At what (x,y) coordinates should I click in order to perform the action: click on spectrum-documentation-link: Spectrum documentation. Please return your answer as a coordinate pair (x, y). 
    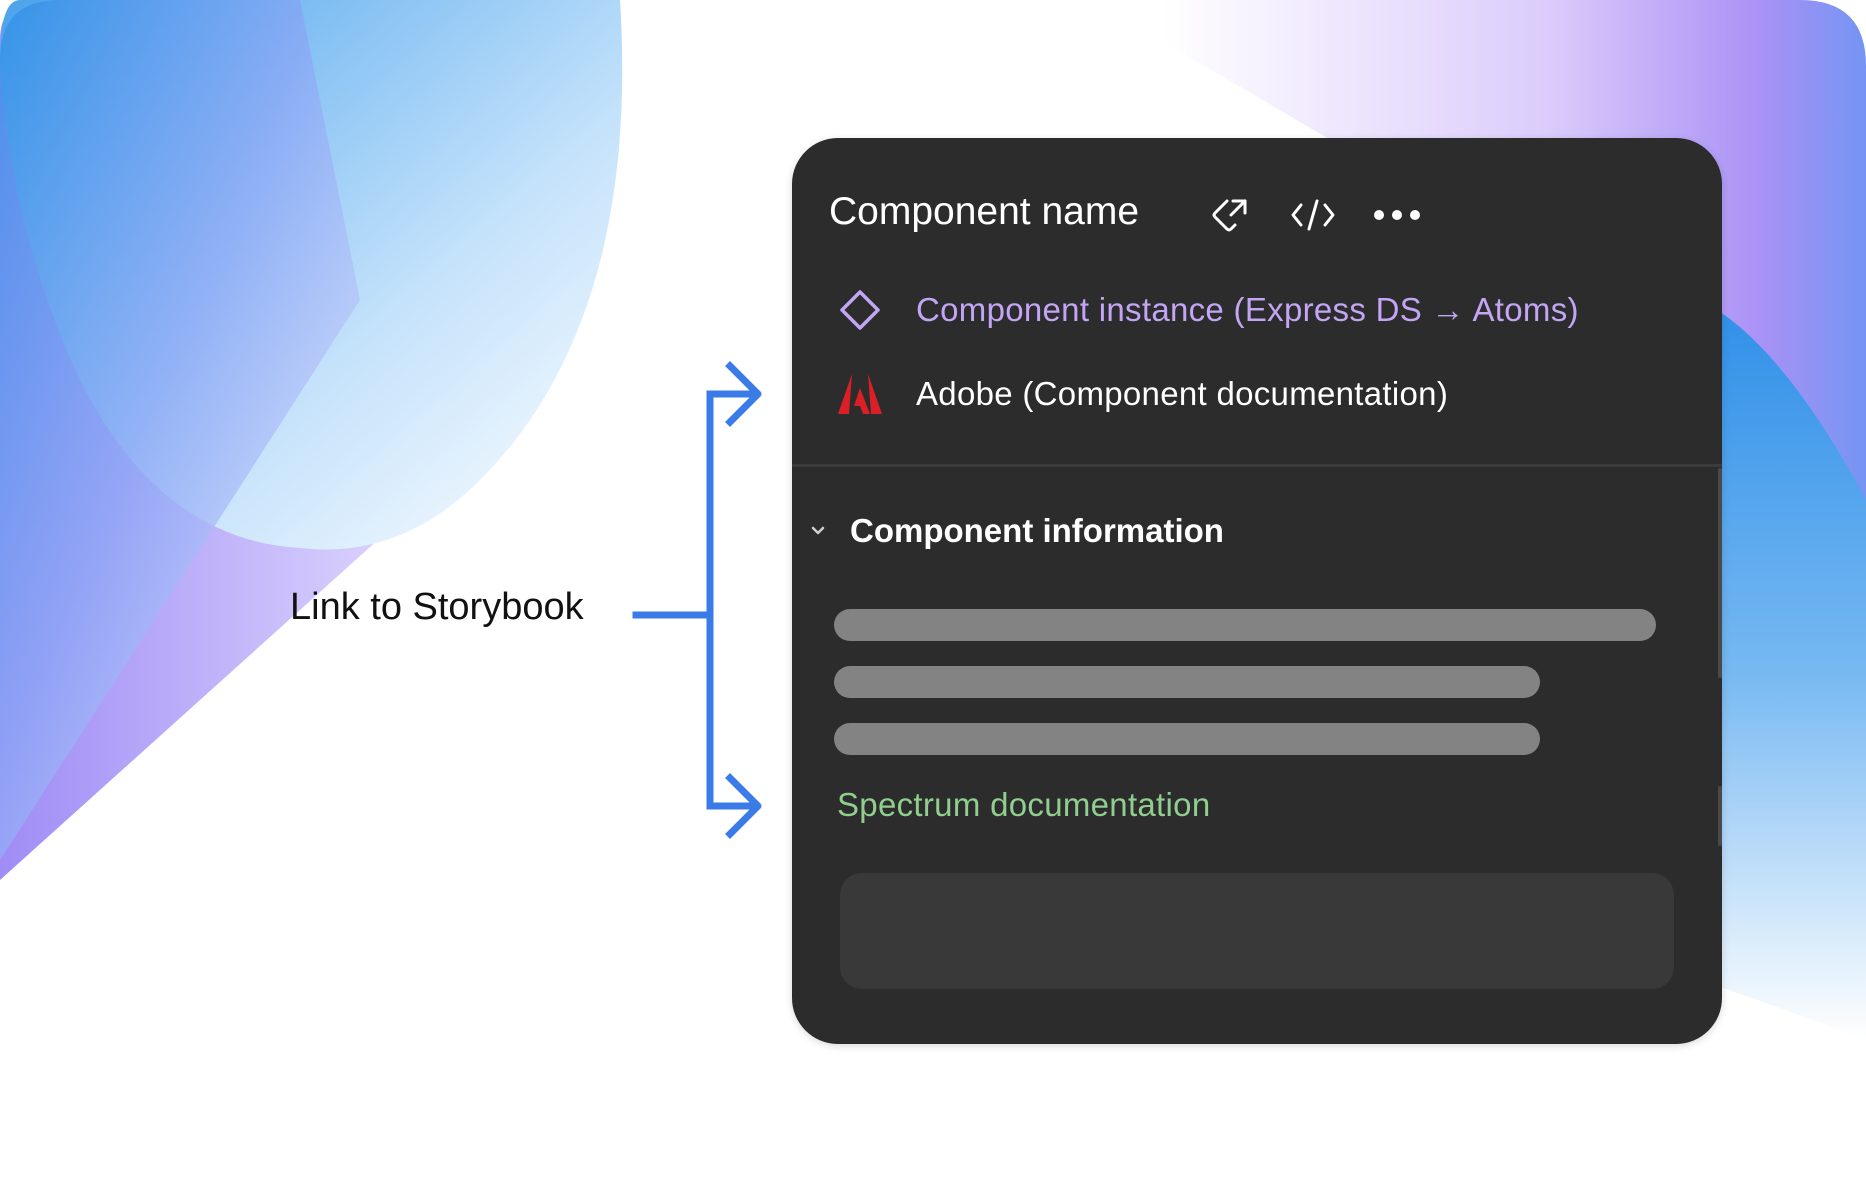
    Looking at the image, I should click on (1023, 805).